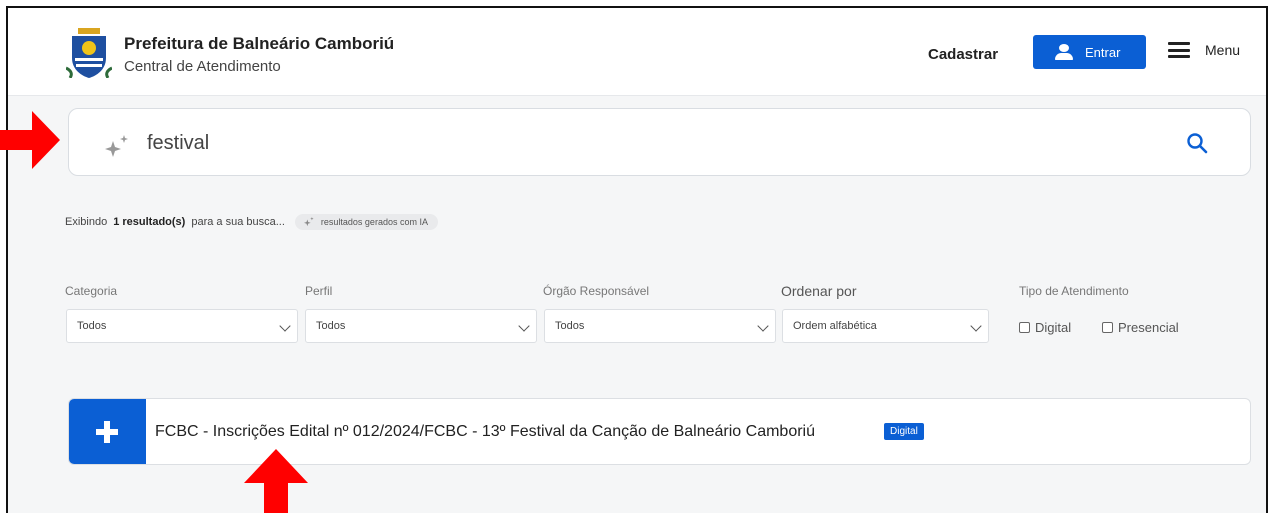 The height and width of the screenshot is (513, 1274). What do you see at coordinates (374, 222) in the screenshot?
I see `ai-chip-label: resultados gerados com IA` at bounding box center [374, 222].